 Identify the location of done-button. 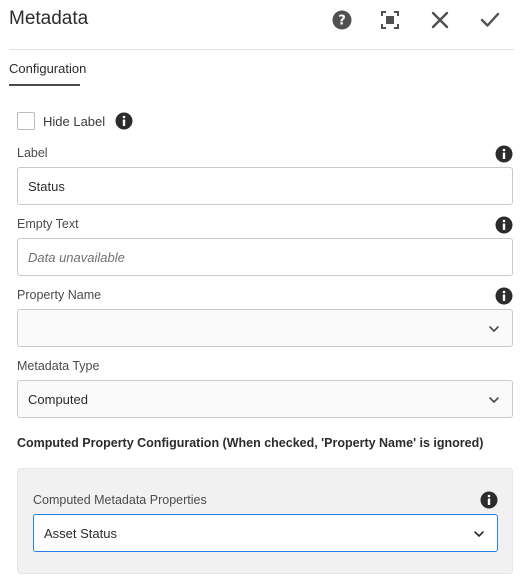
(490, 20).